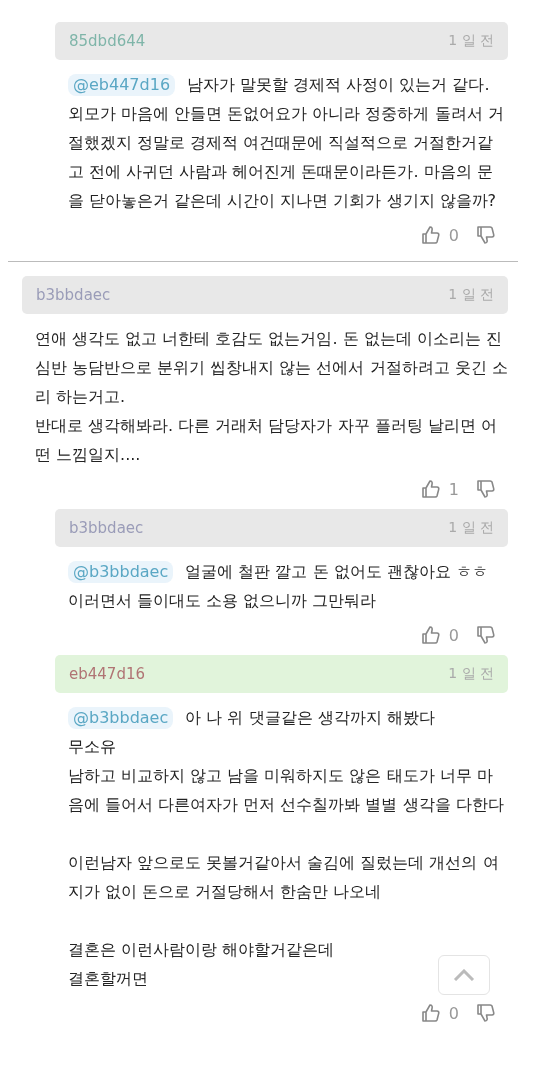 This screenshot has height=1066, width=533. I want to click on comment-text: 이러면서 들이대도 소용 없으니까 그만둬라, so click(222, 601).